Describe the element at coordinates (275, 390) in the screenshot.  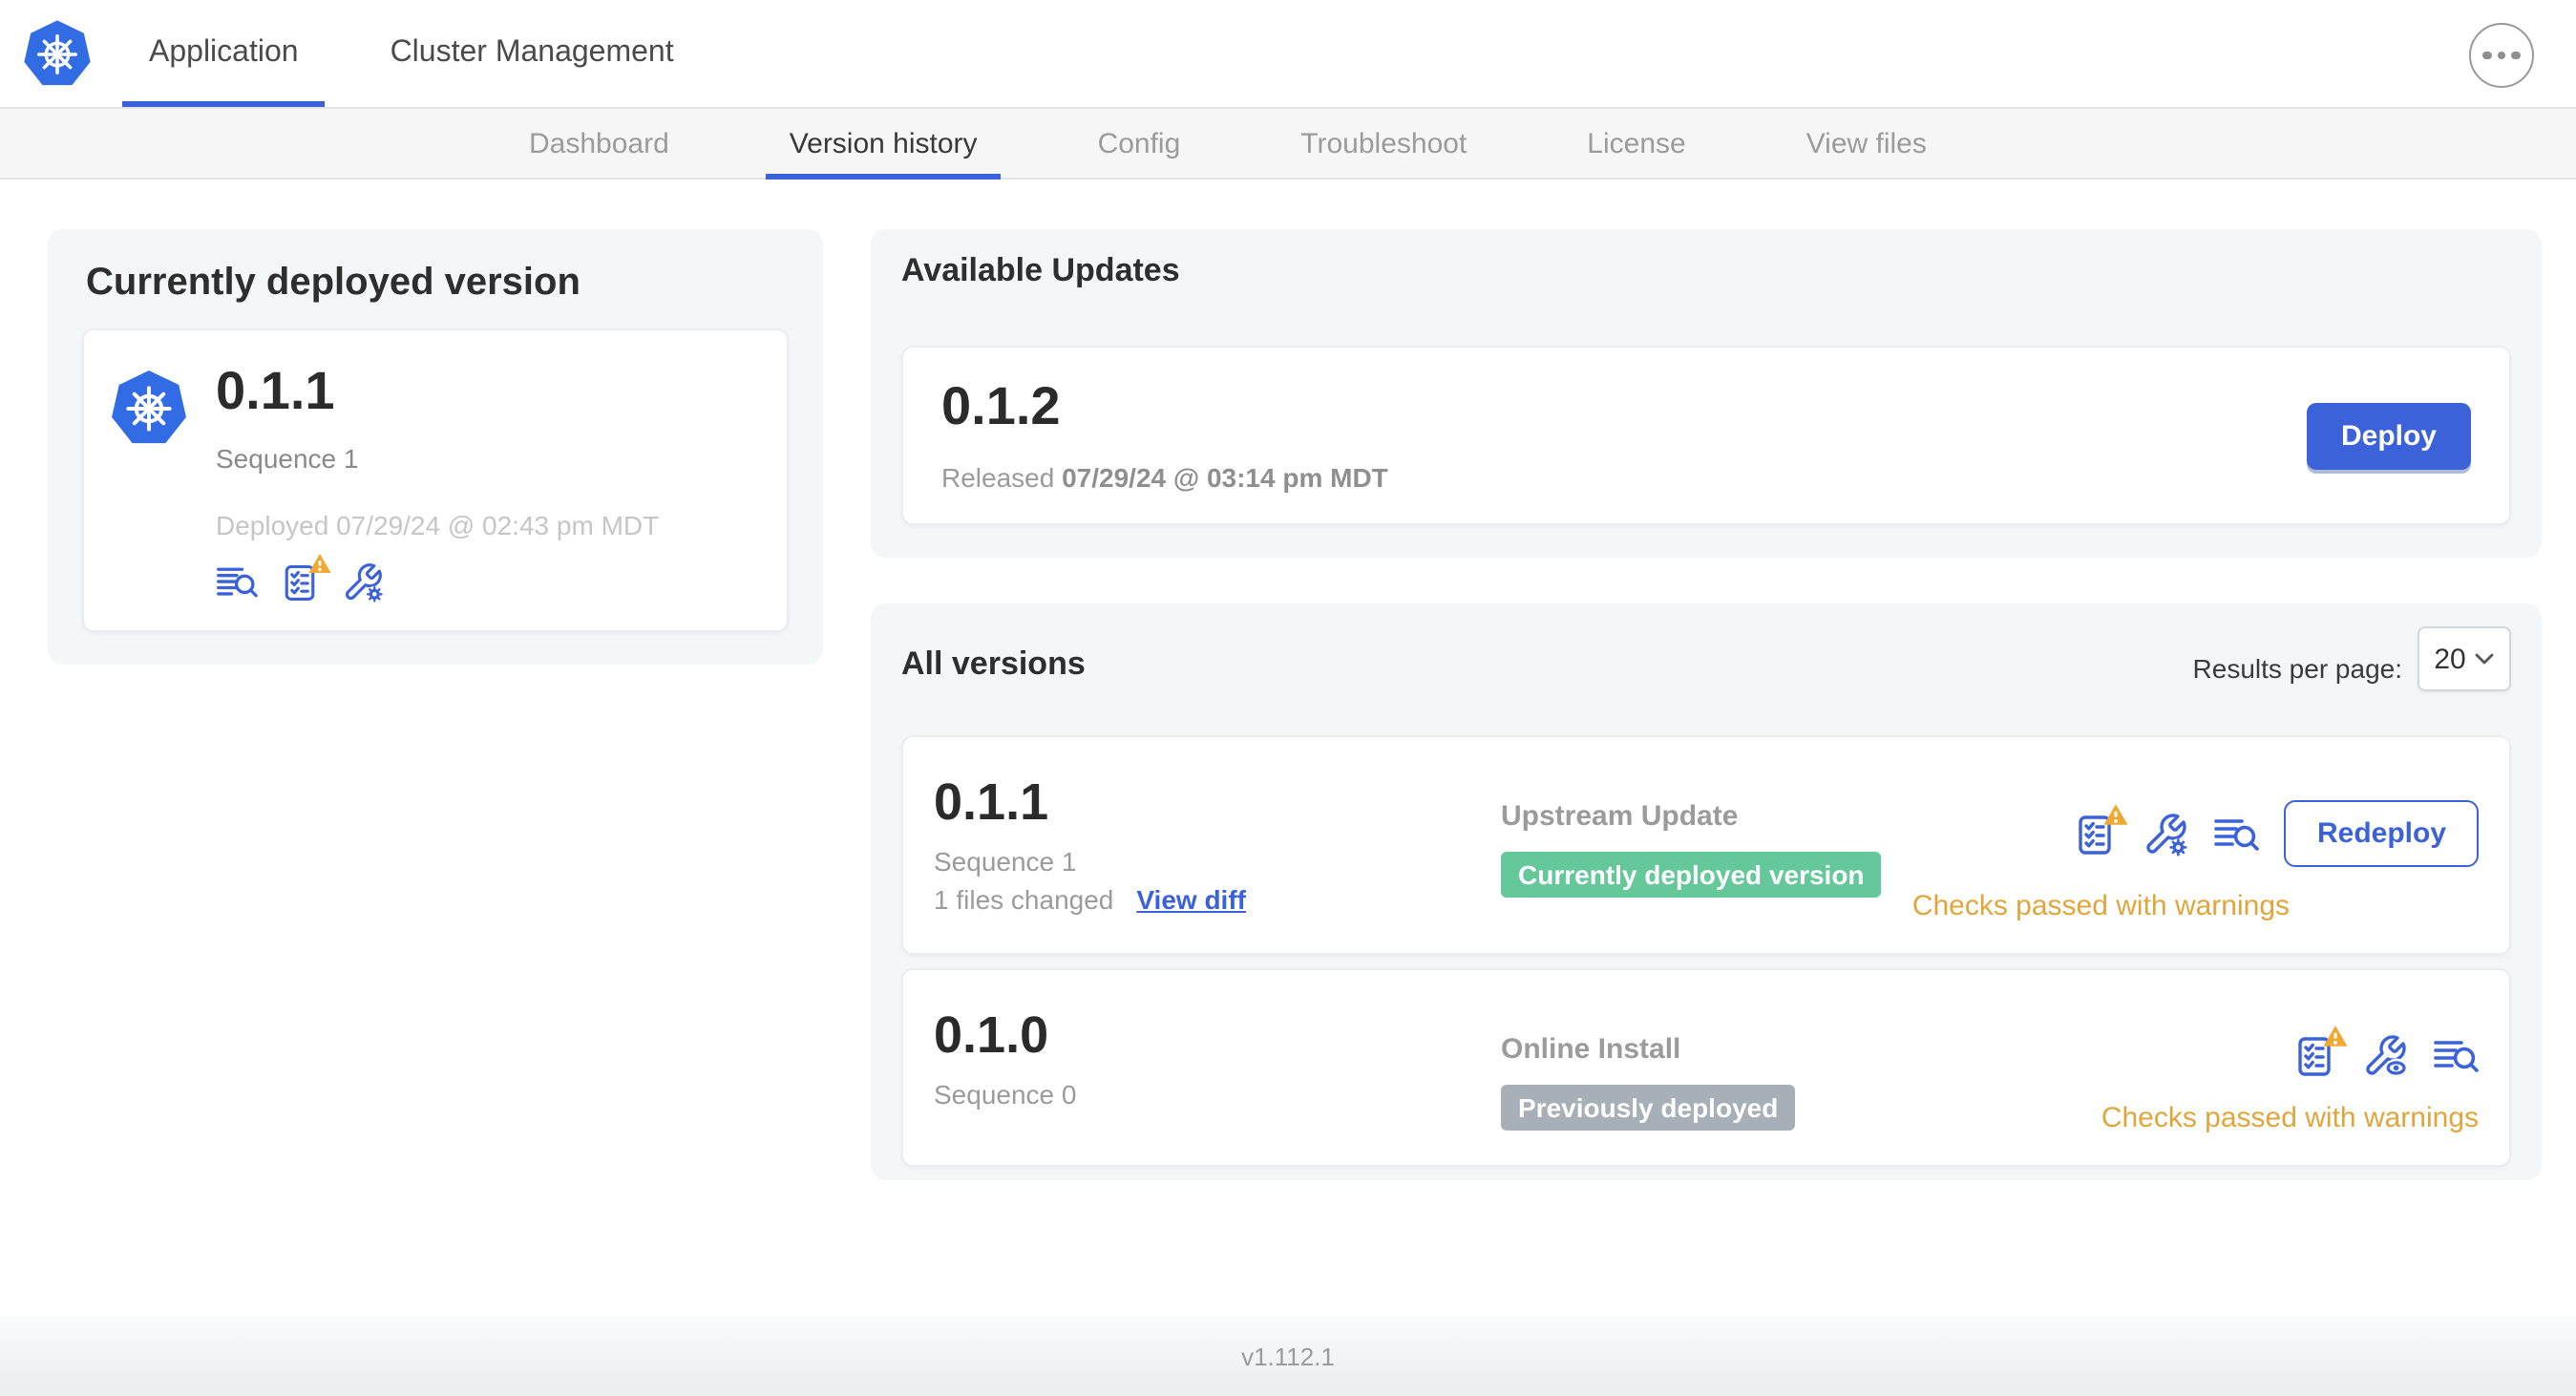
I see `deployed-version-number: 0.1.1` at that location.